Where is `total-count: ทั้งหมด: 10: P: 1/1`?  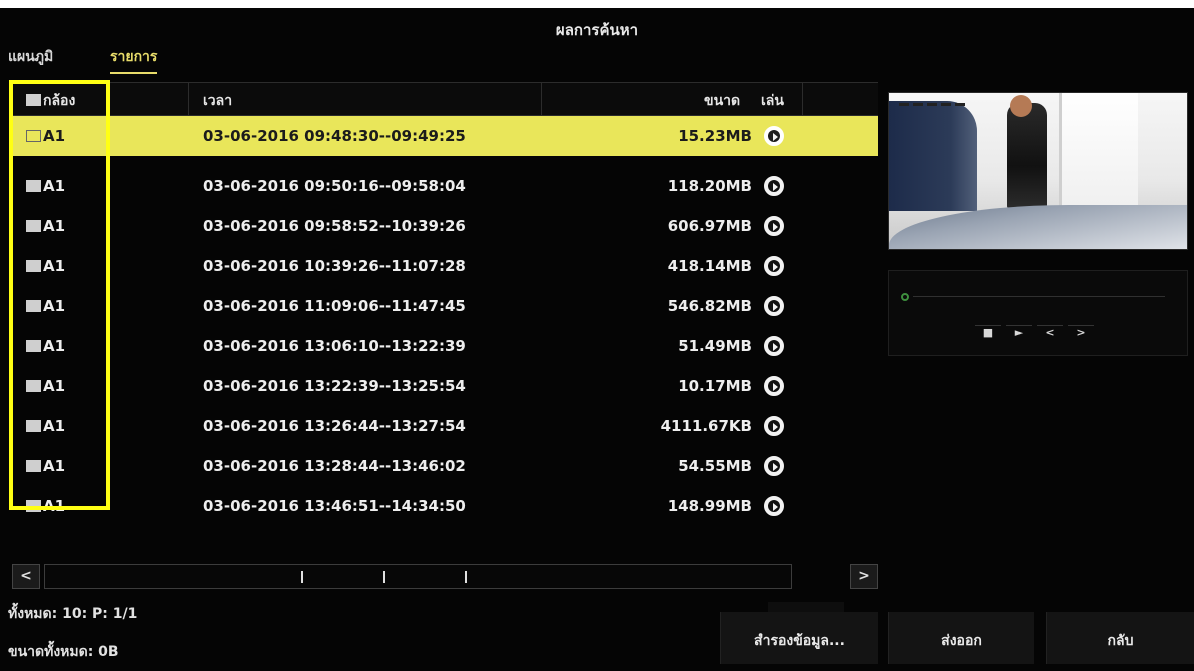
total-count: ทั้งหมด: 10: P: 1/1 is located at coordinates (73, 614).